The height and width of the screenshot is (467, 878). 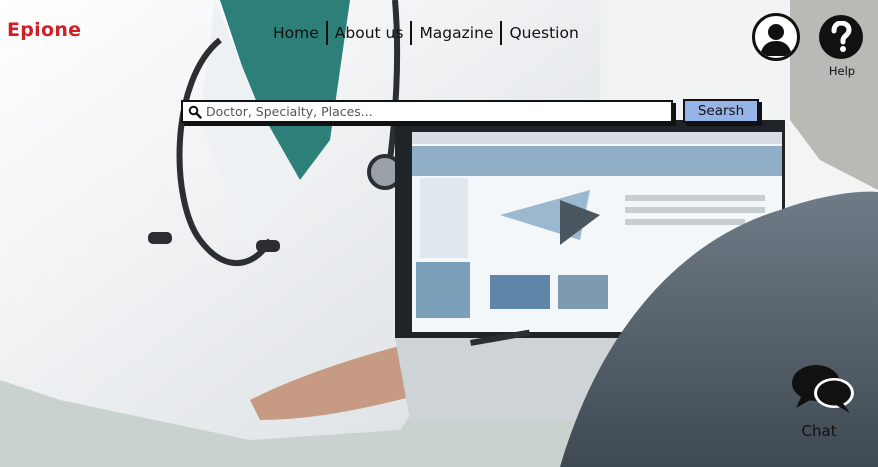 What do you see at coordinates (369, 33) in the screenshot?
I see `nav-about-us: About us` at bounding box center [369, 33].